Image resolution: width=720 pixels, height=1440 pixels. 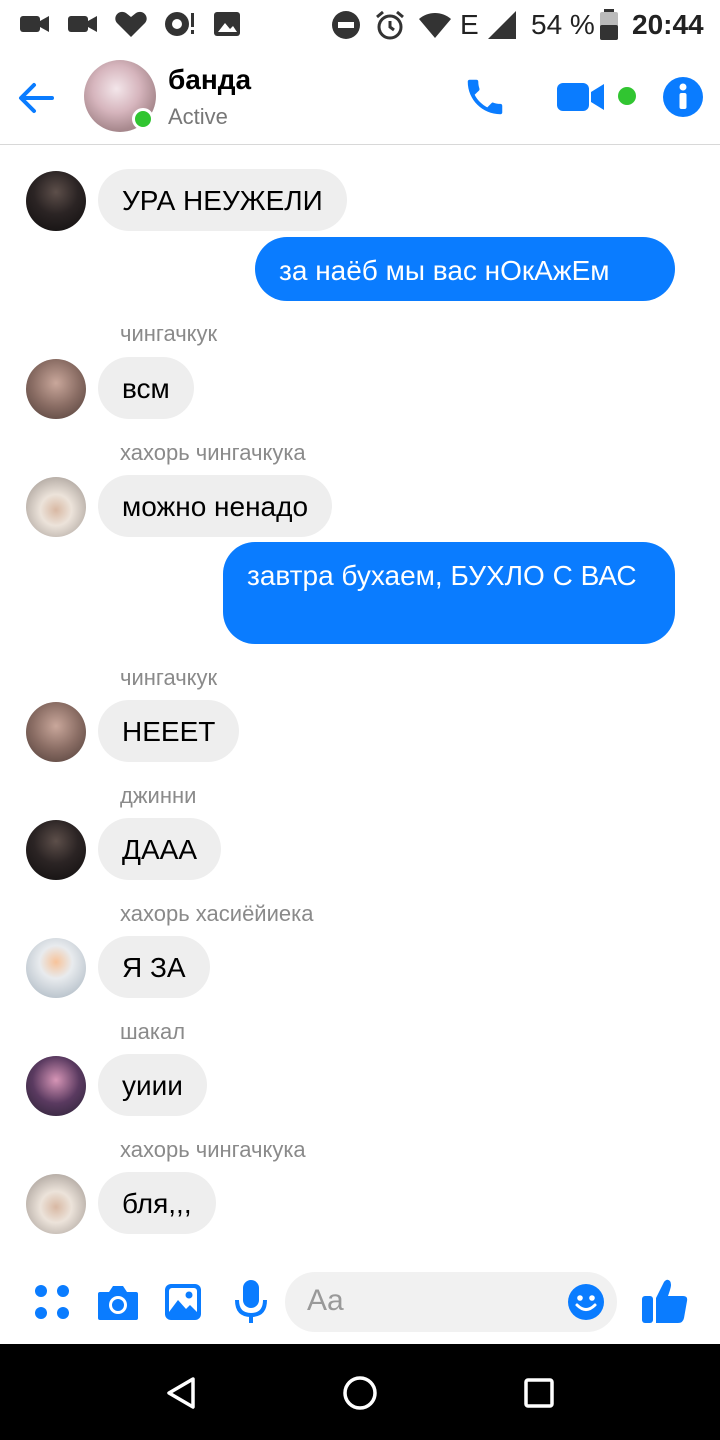 What do you see at coordinates (665, 1301) in the screenshot?
I see `like-thumbs-up-icon` at bounding box center [665, 1301].